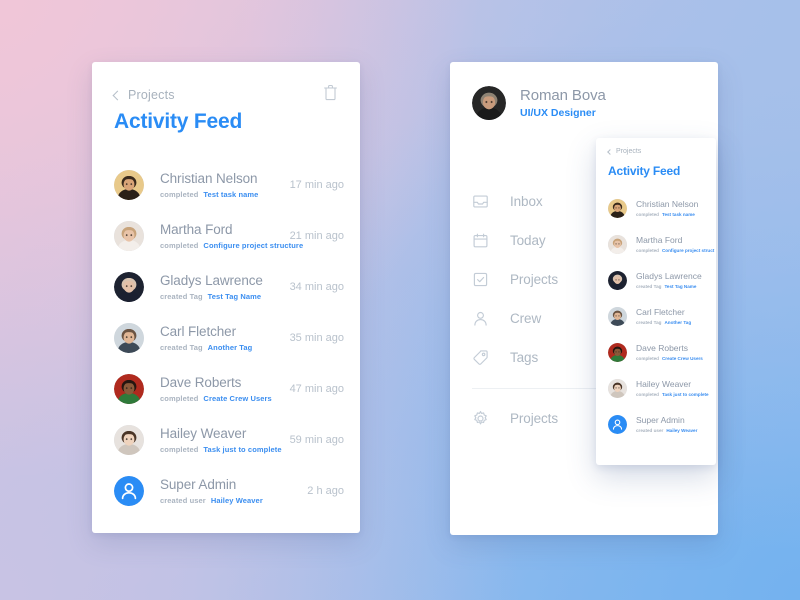 This screenshot has height=600, width=800. Describe the element at coordinates (316, 185) in the screenshot. I see `activity-timestamp: 17 min ago` at that location.